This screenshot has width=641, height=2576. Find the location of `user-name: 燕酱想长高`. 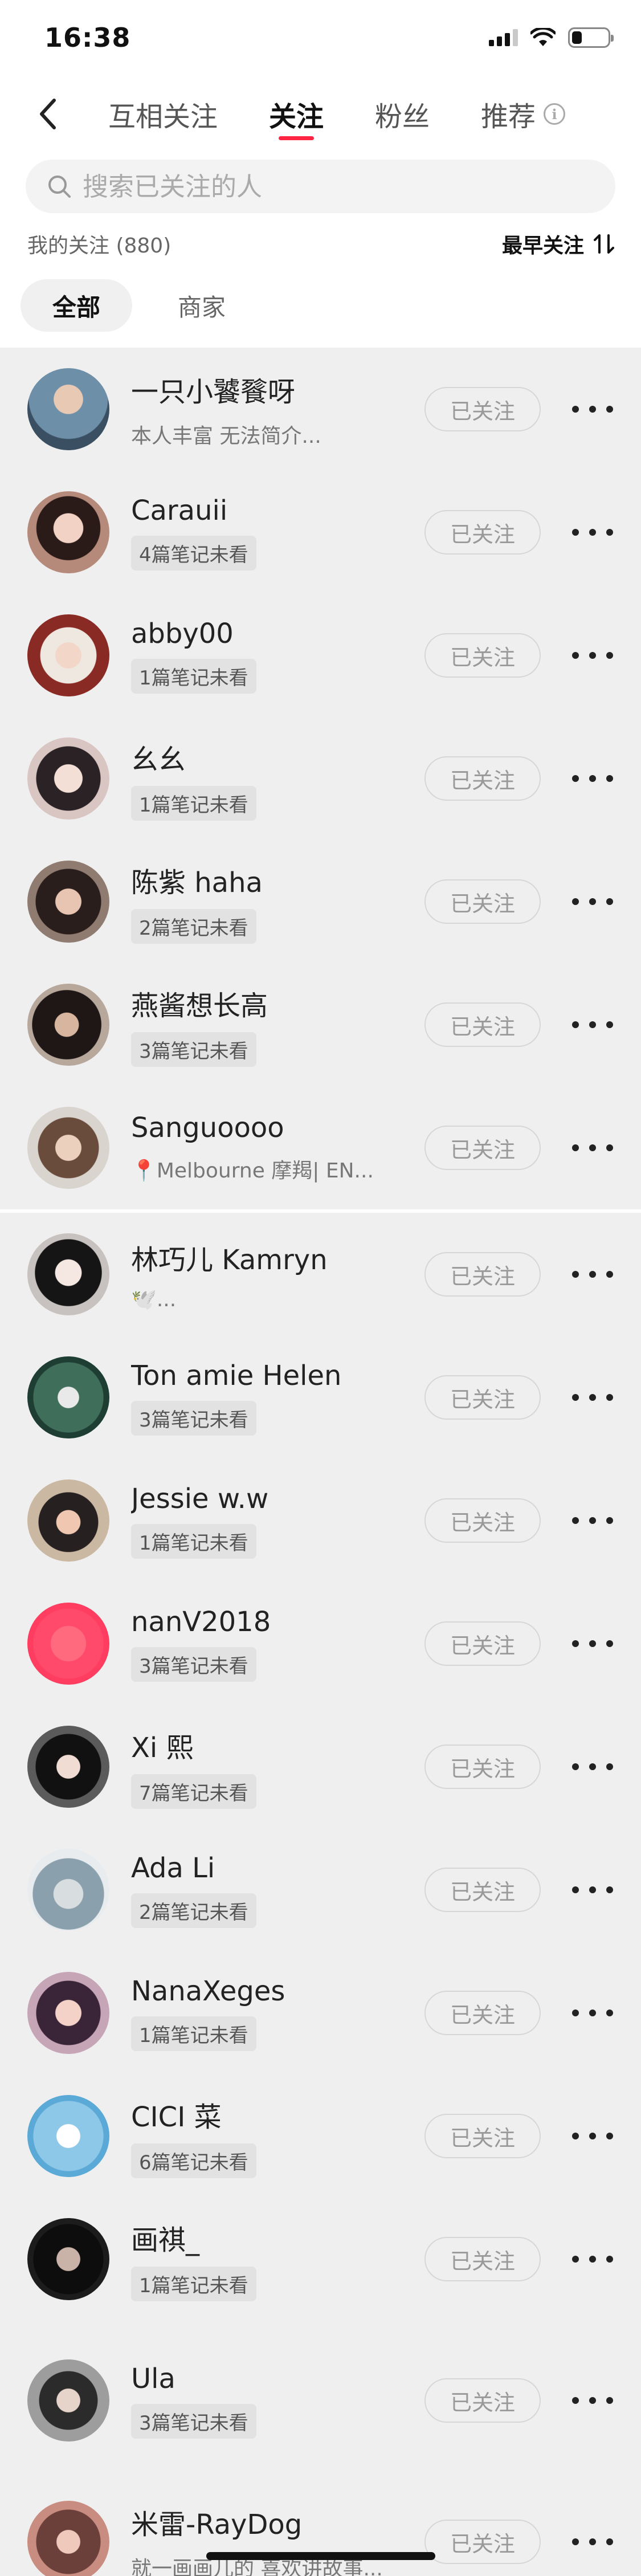

user-name: 燕酱想长高 is located at coordinates (265, 1003).